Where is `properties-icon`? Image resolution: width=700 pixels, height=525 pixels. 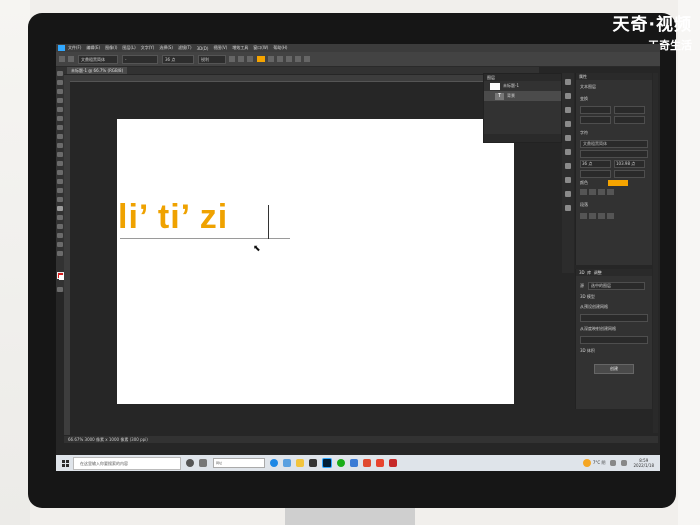
properties-icon is located at coordinates (568, 96).